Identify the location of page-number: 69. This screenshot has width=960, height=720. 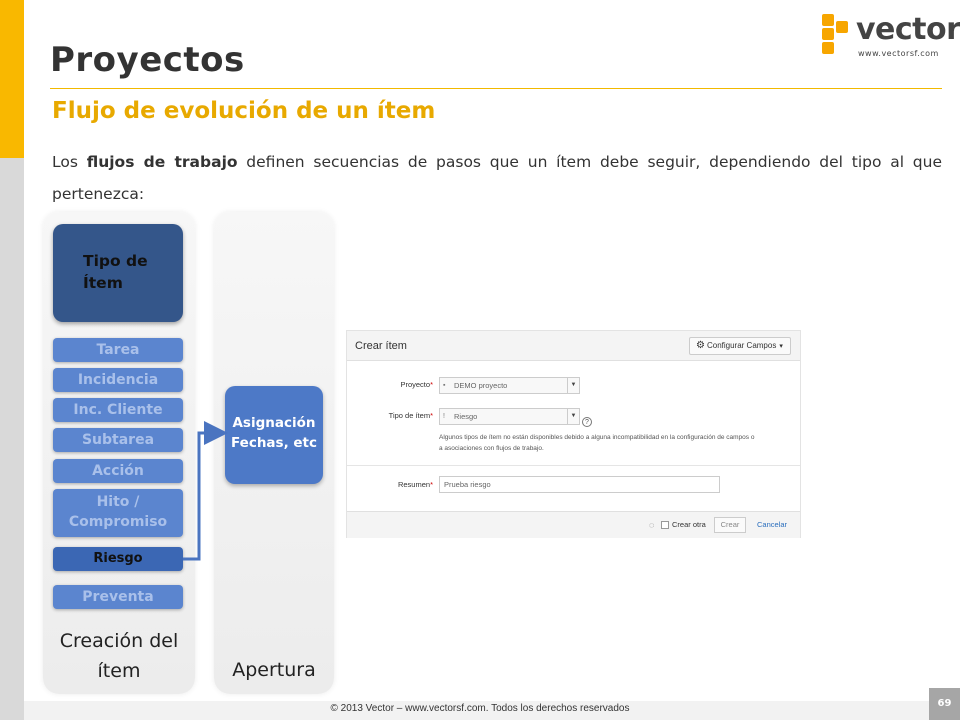
(944, 704).